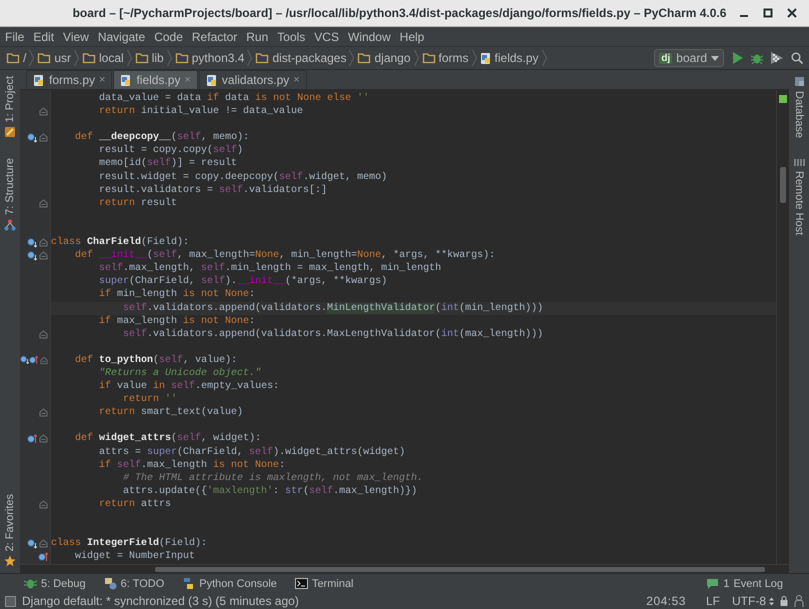 Image resolution: width=809 pixels, height=609 pixels. I want to click on menu-item: Code, so click(168, 36).